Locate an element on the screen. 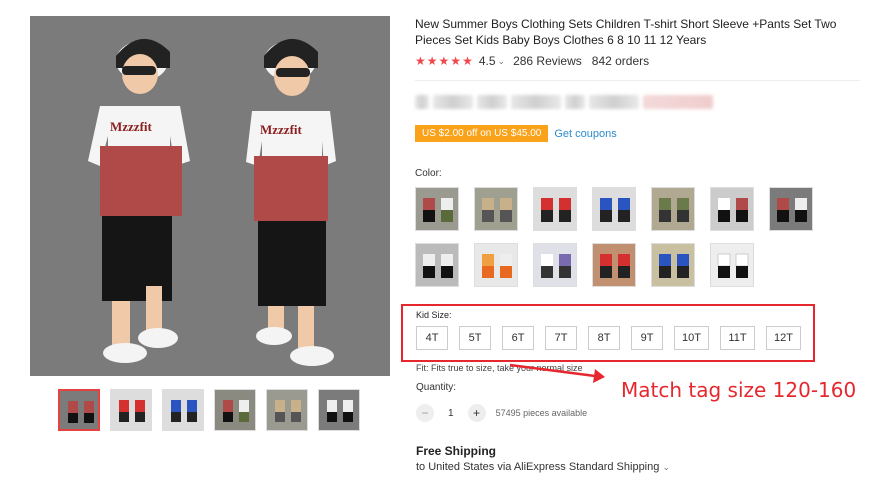 The width and height of the screenshot is (876, 481). quantity-label: Quantity: is located at coordinates (436, 387).